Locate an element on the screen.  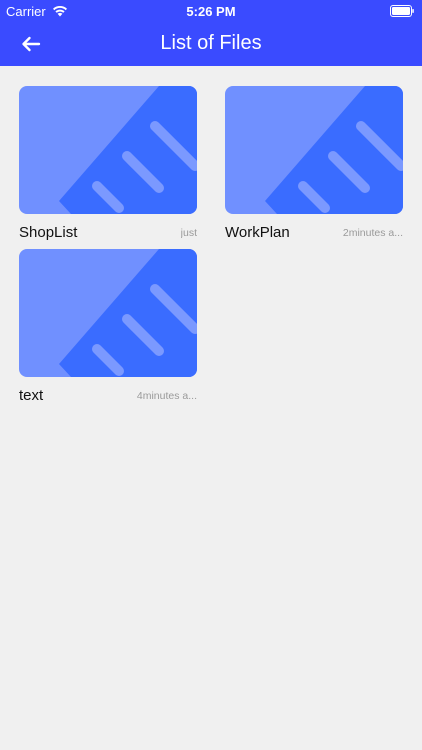
status-time: 5:26 PM is located at coordinates (211, 11).